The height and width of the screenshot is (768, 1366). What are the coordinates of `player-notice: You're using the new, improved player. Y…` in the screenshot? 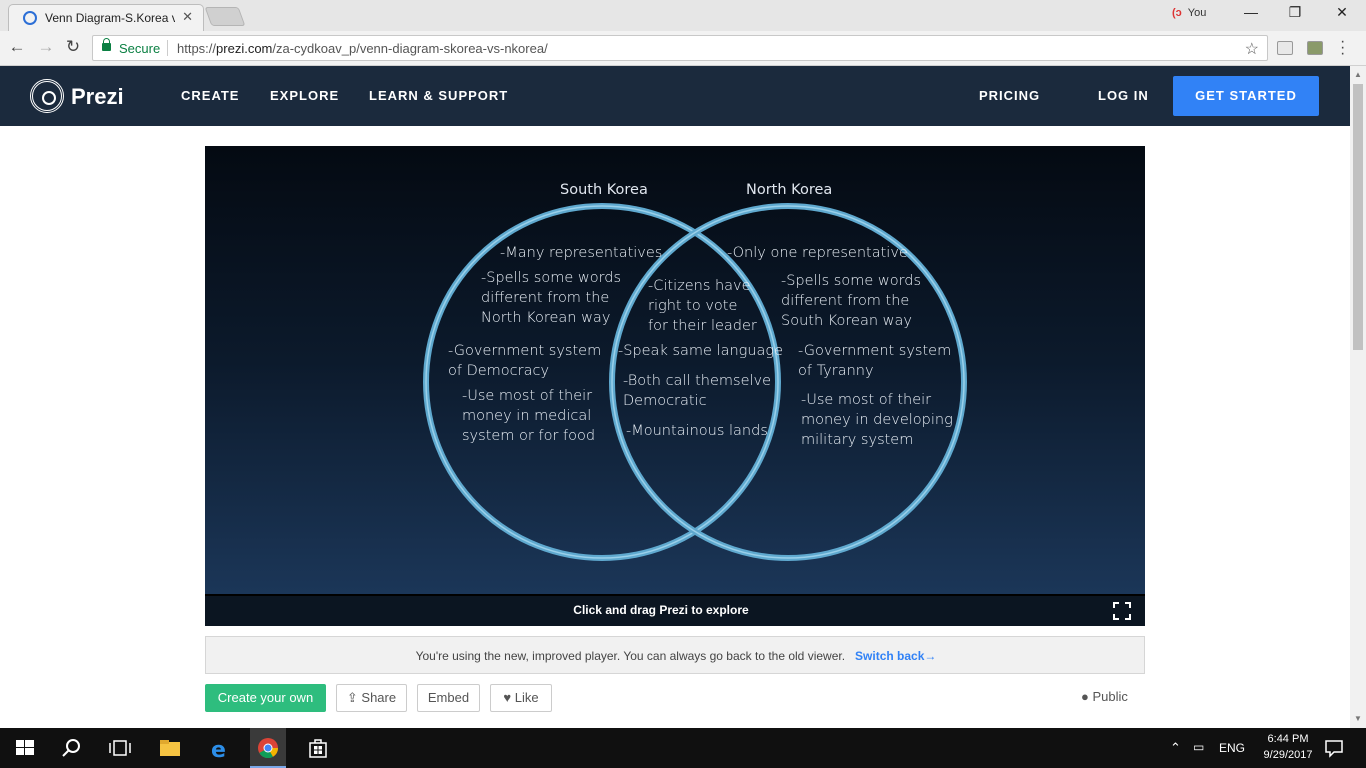 It's located at (675, 655).